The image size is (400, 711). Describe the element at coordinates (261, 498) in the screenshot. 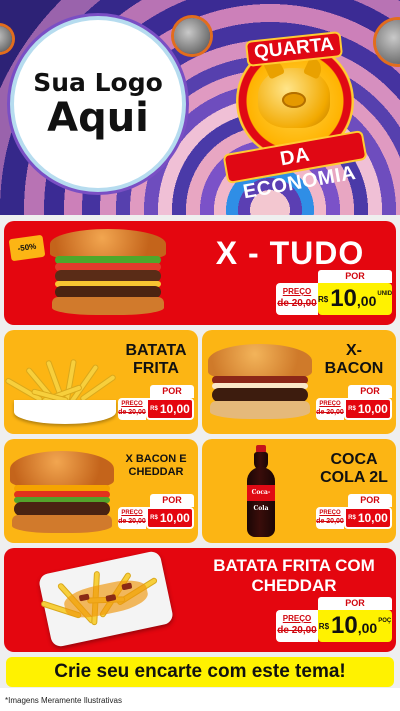

I see `bottle-label: Coca-Cola` at that location.